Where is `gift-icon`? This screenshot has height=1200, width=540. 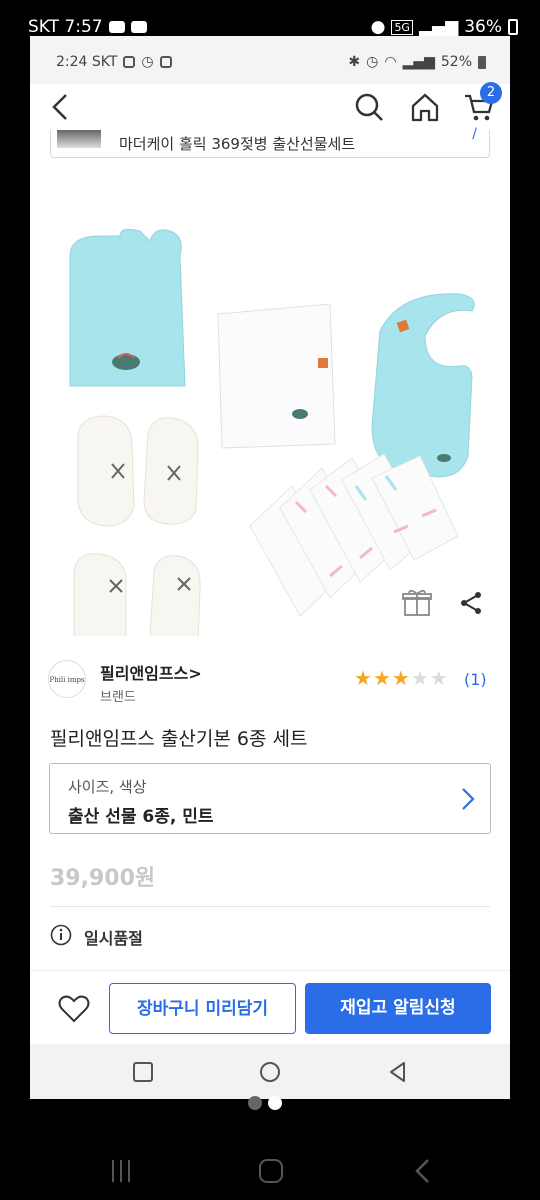 gift-icon is located at coordinates (417, 603).